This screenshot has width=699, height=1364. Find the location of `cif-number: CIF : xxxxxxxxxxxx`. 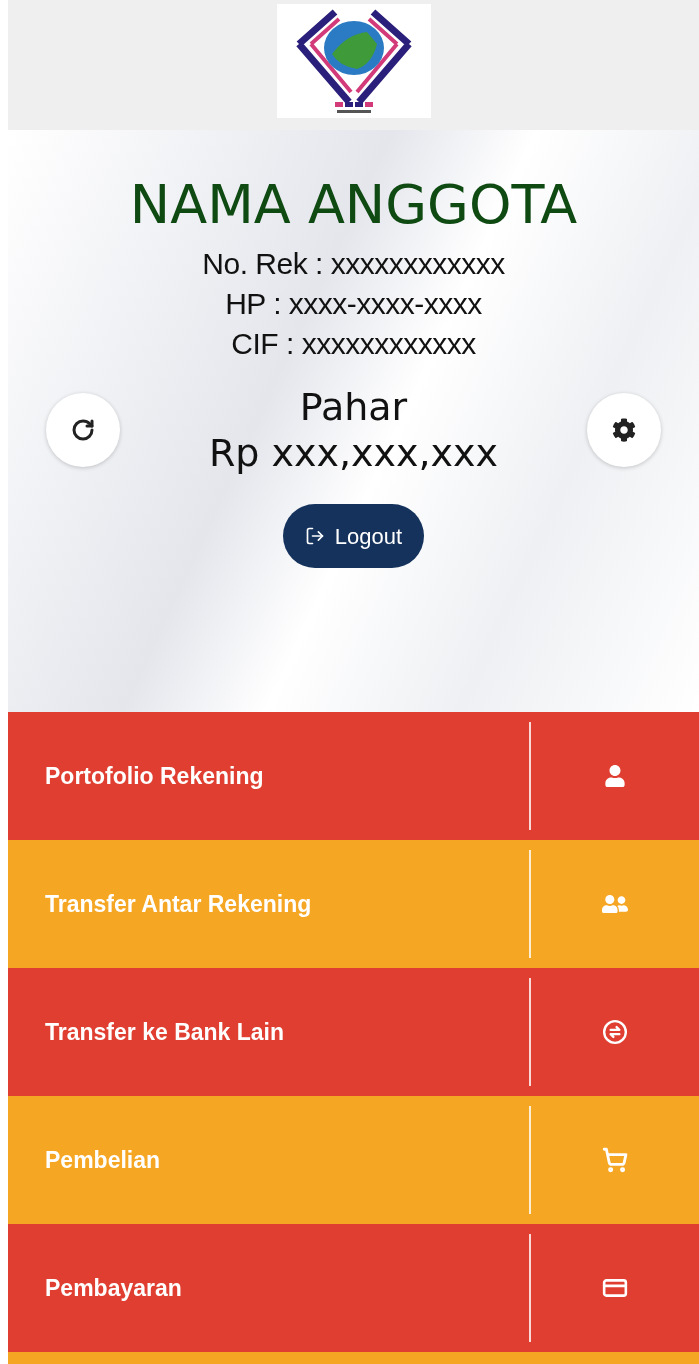

cif-number: CIF : xxxxxxxxxxxx is located at coordinates (353, 344).